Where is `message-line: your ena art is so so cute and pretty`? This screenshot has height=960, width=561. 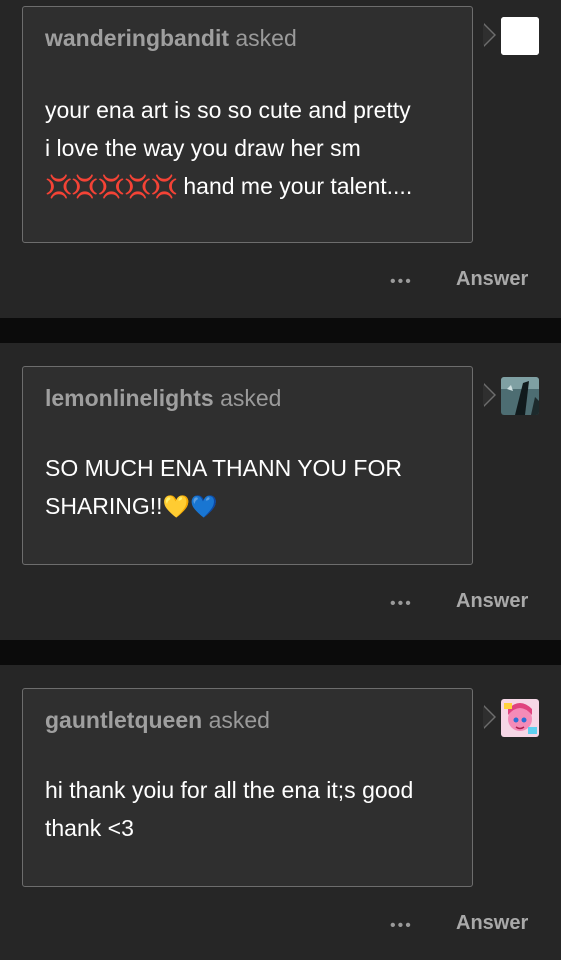
message-line: your ena art is so so cute and pretty is located at coordinates (228, 110).